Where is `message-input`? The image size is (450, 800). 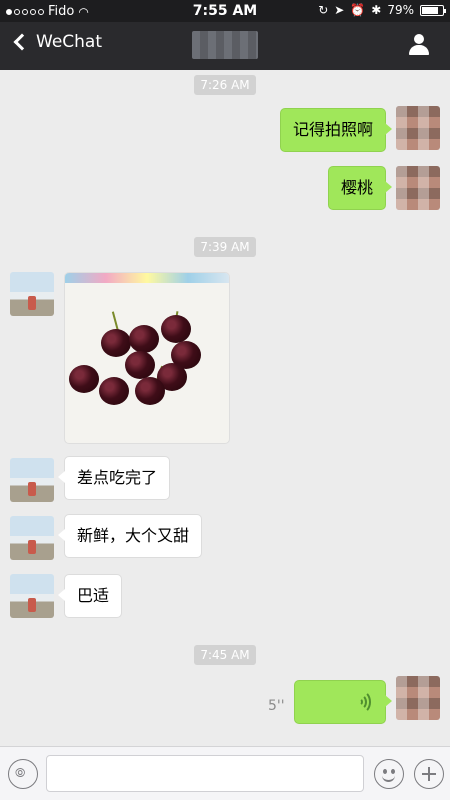 message-input is located at coordinates (205, 773).